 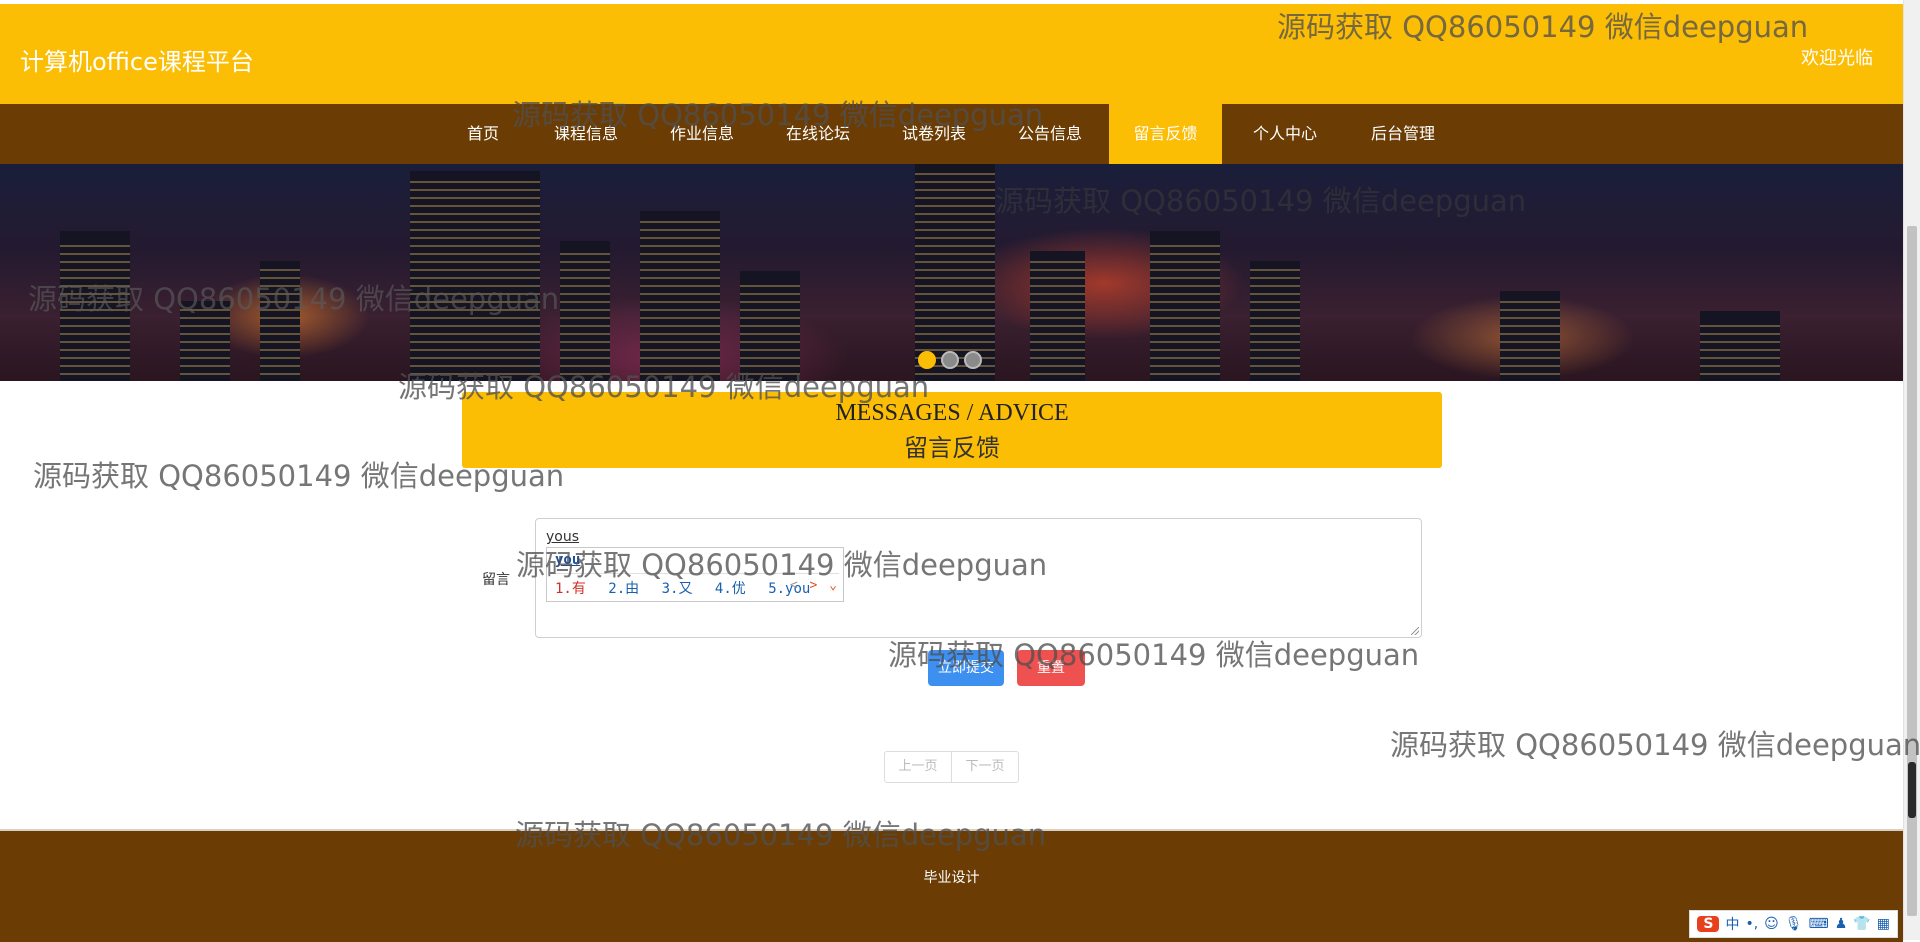 What do you see at coordinates (1912, 790) in the screenshot?
I see `scrollbar-handle` at bounding box center [1912, 790].